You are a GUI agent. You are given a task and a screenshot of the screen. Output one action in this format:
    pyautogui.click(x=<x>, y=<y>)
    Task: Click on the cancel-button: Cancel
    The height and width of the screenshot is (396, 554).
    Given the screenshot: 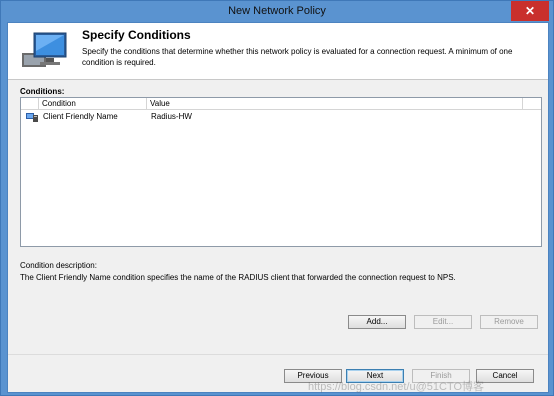 What is the action you would take?
    pyautogui.click(x=505, y=376)
    